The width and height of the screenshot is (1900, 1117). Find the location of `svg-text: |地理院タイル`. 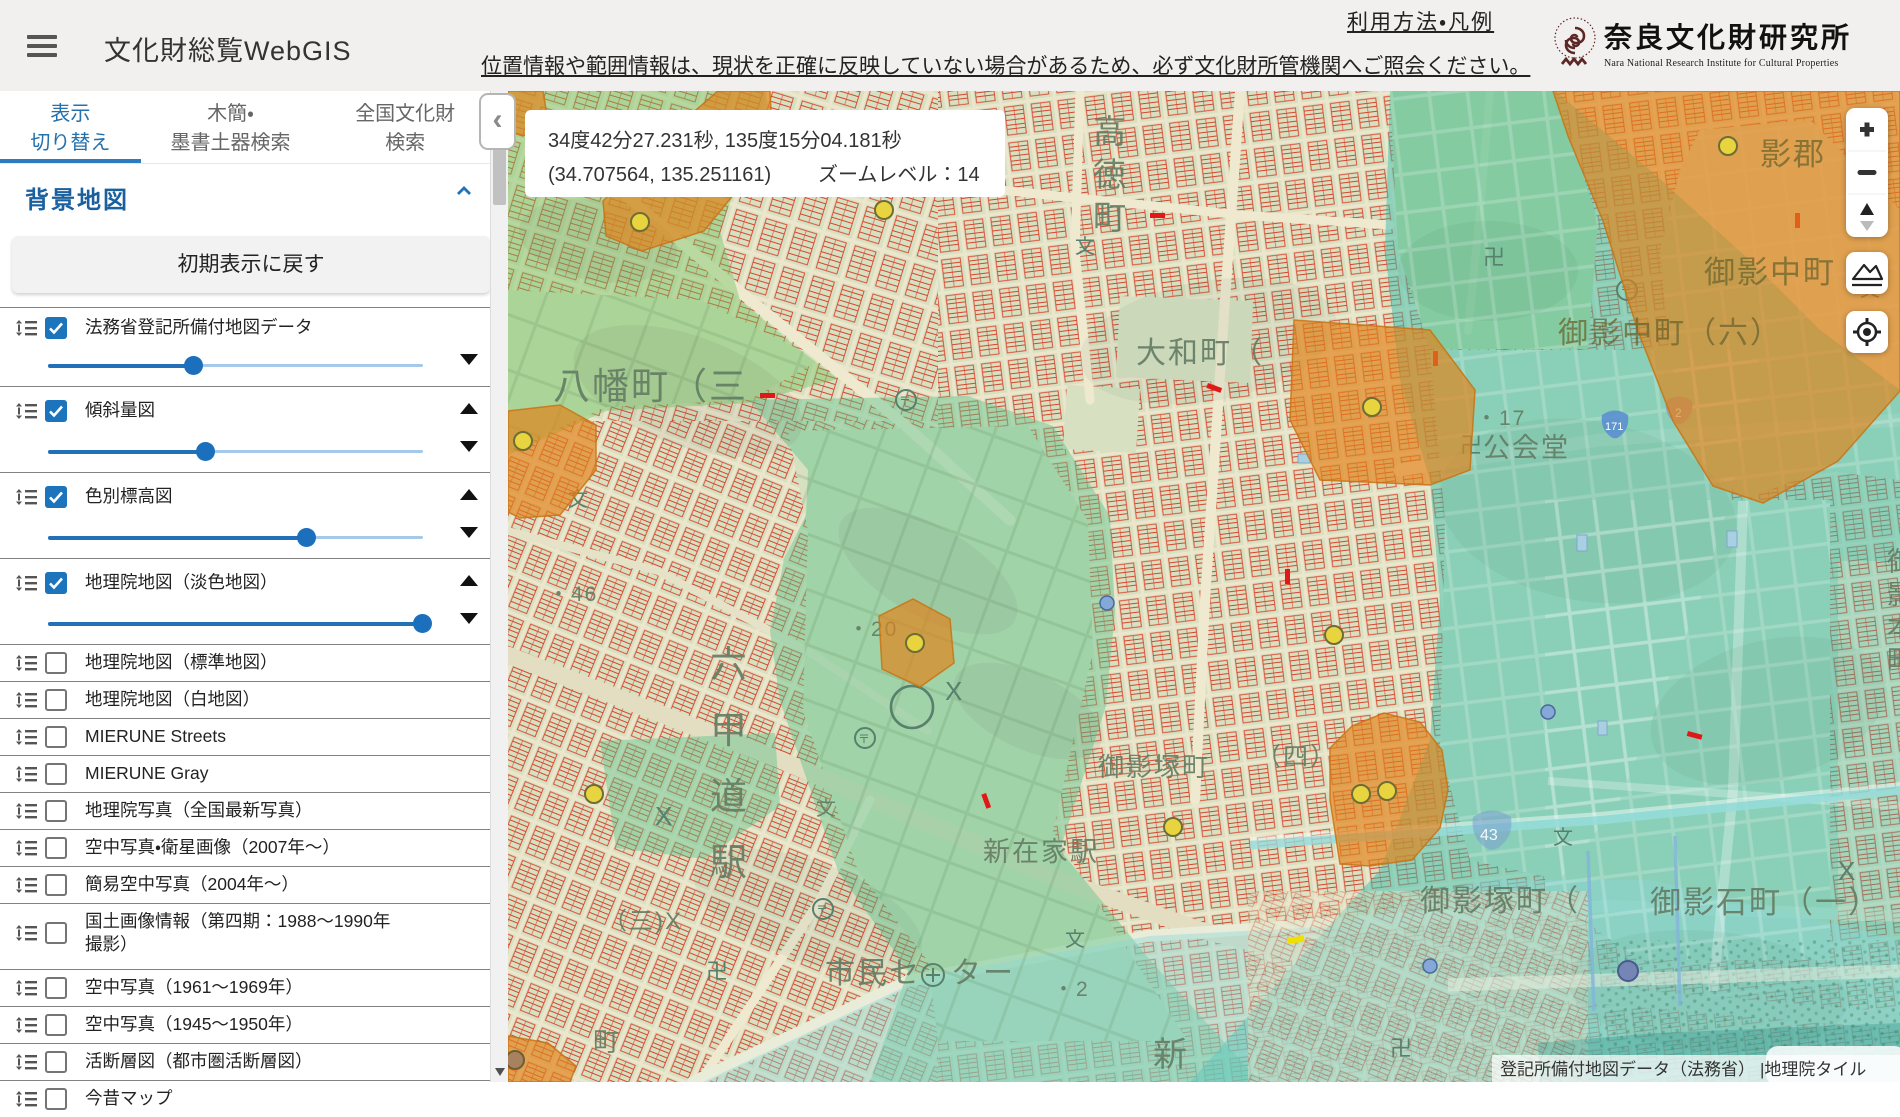

svg-text: |地理院タイル is located at coordinates (1813, 1069).